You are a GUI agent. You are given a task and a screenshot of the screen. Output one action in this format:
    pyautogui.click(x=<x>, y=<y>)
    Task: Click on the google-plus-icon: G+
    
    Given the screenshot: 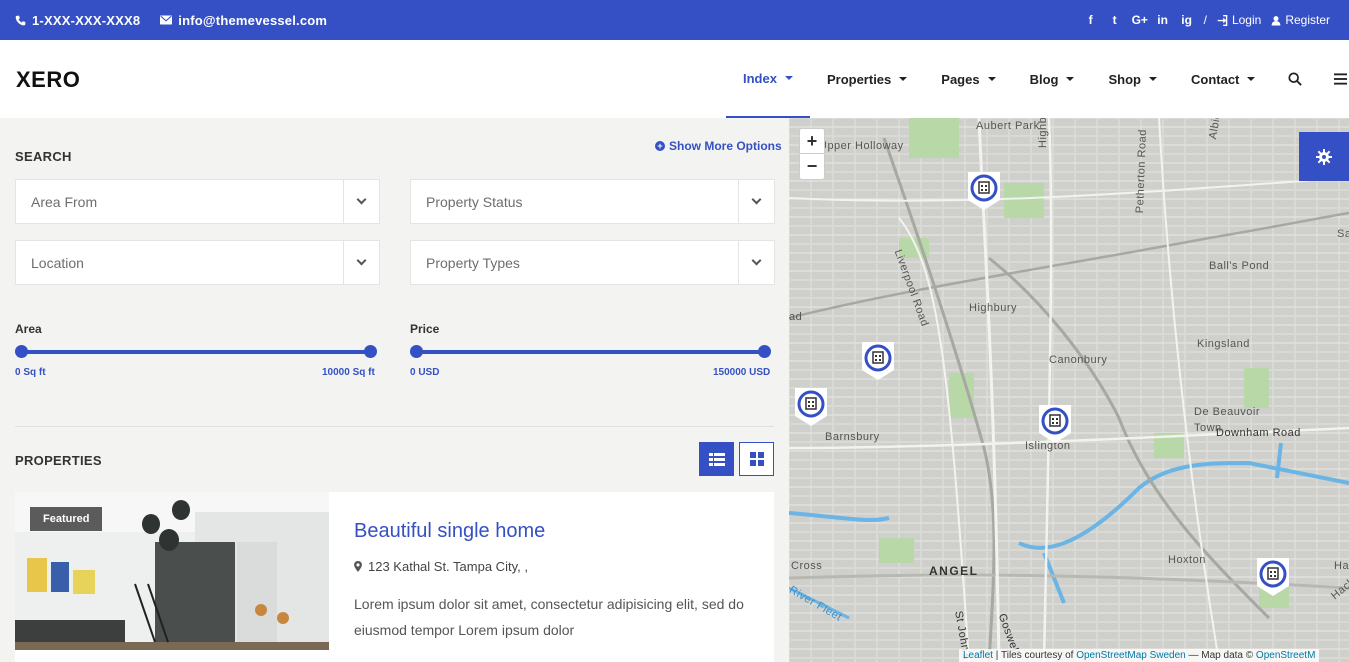 What is the action you would take?
    pyautogui.click(x=1140, y=20)
    